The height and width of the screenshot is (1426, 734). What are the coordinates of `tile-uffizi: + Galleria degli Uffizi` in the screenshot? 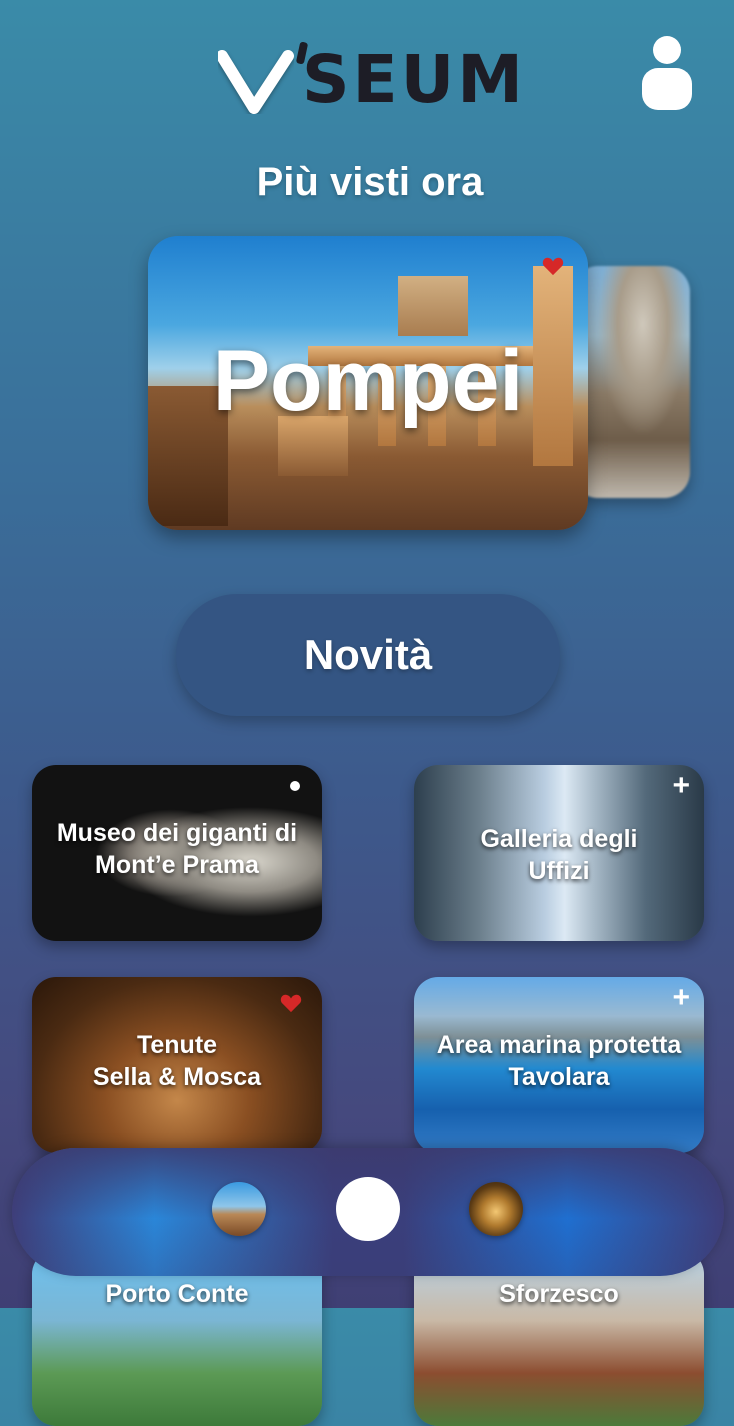 It's located at (559, 853).